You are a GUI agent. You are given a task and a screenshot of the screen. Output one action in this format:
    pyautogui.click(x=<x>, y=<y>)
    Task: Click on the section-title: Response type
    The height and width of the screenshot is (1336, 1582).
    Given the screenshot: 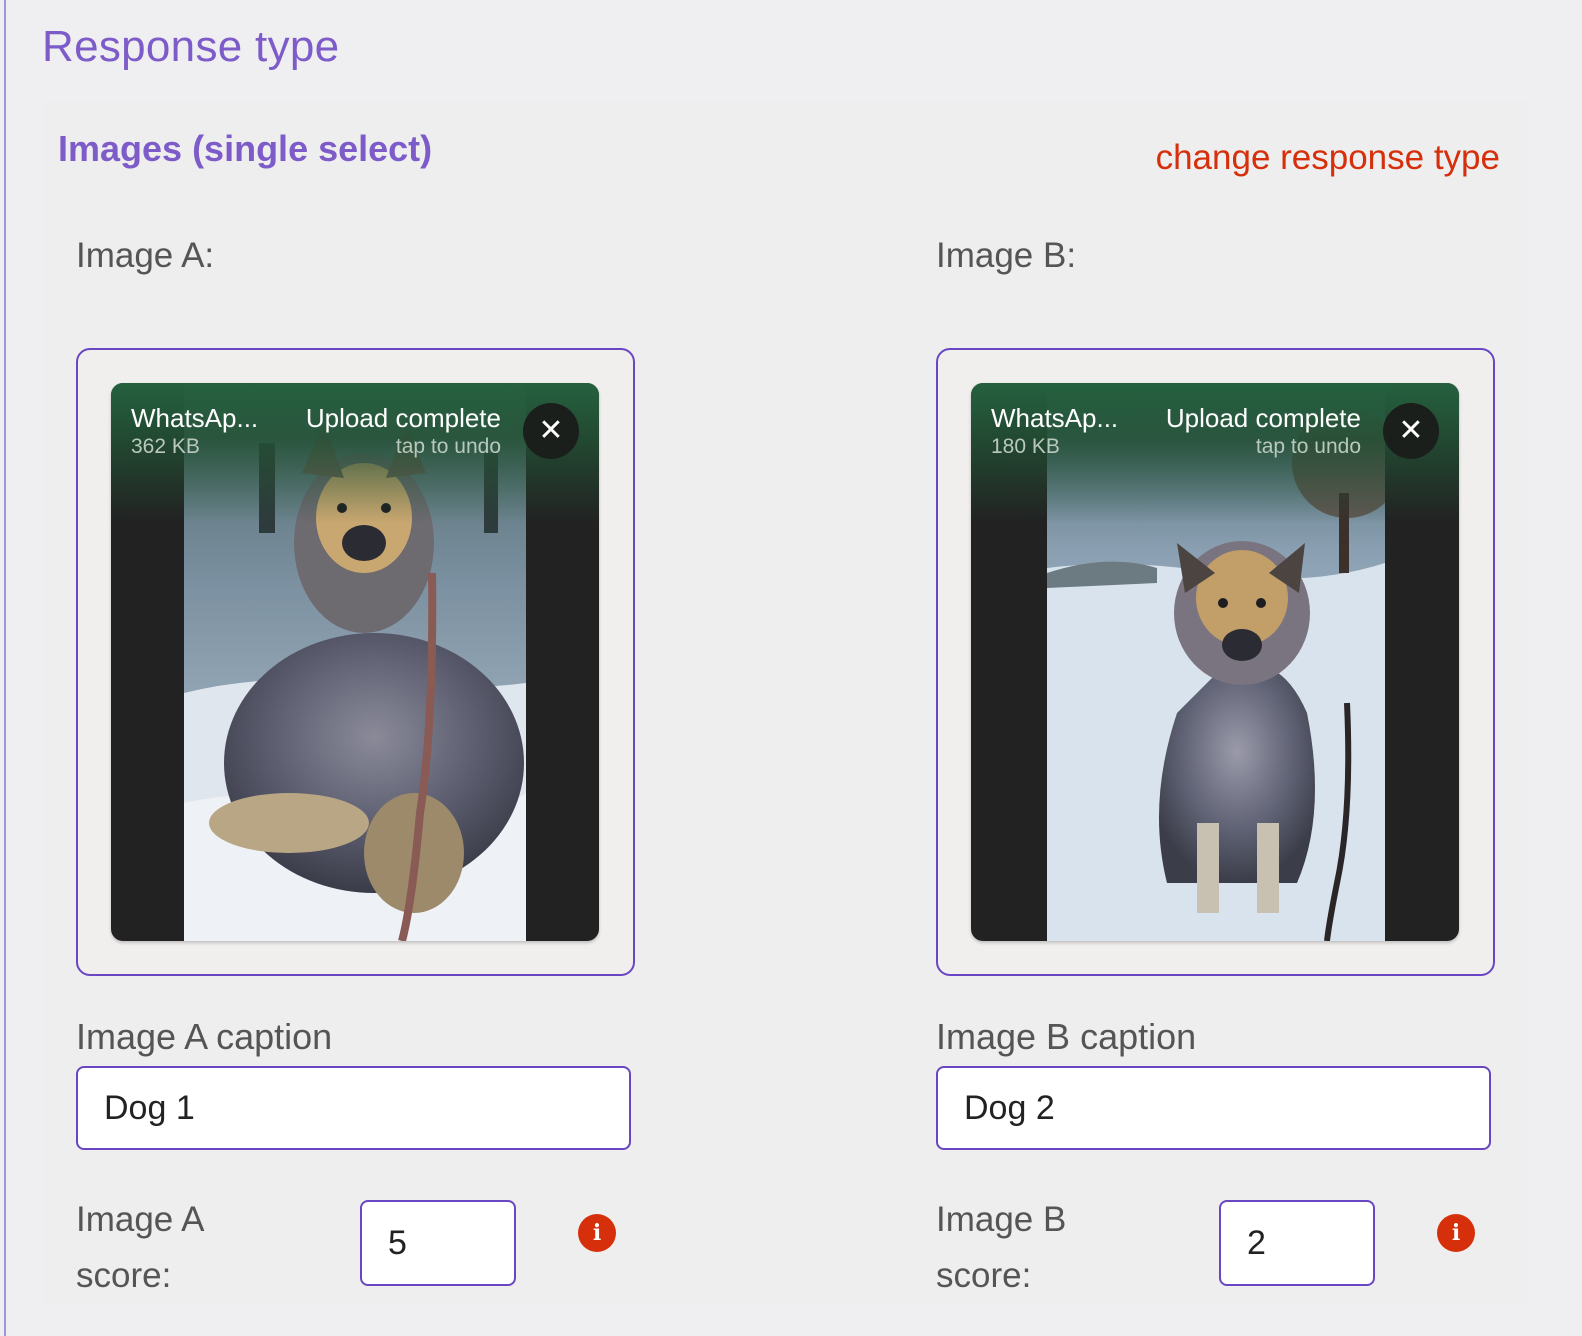 What is the action you would take?
    pyautogui.click(x=191, y=46)
    